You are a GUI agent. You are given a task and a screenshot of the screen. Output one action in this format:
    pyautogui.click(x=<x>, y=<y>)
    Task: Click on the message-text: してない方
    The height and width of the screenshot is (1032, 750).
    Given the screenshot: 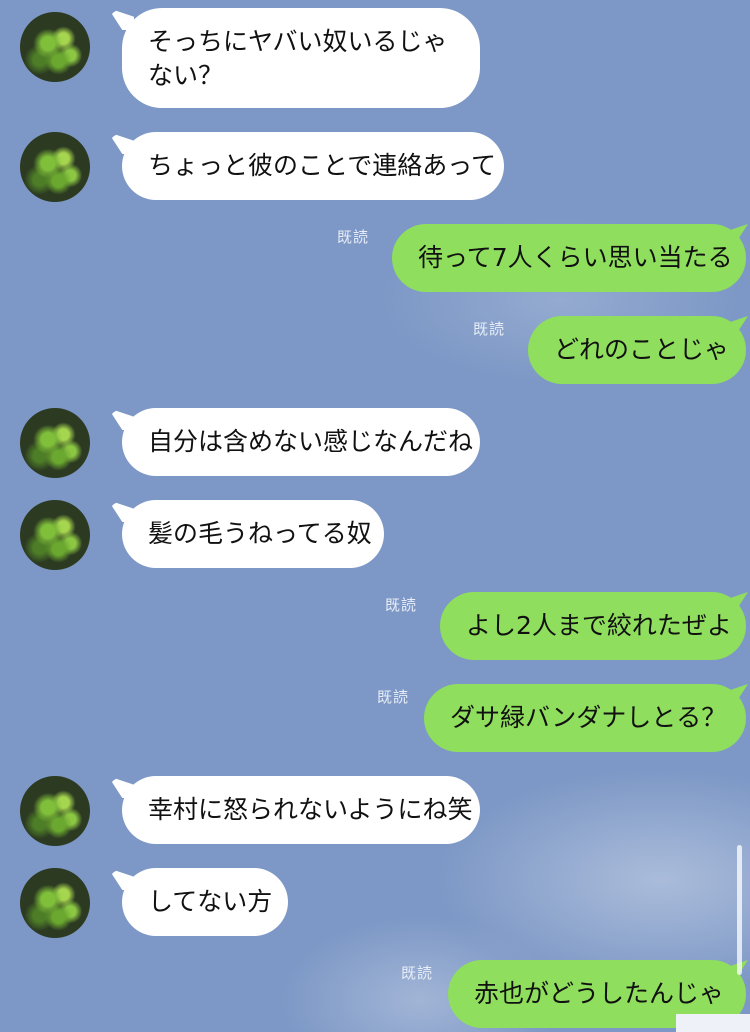 What is the action you would take?
    pyautogui.click(x=210, y=901)
    